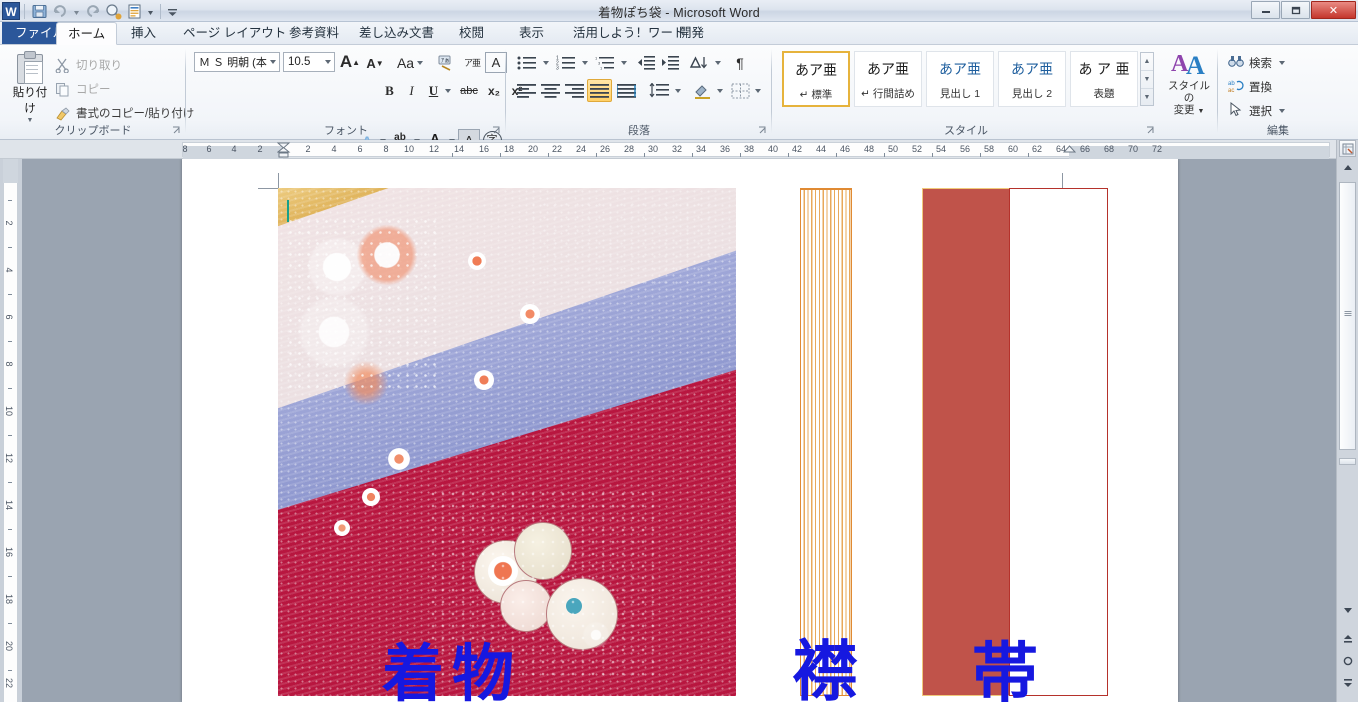 This screenshot has width=1358, height=702. I want to click on tab-references: 参考資料, so click(314, 33).